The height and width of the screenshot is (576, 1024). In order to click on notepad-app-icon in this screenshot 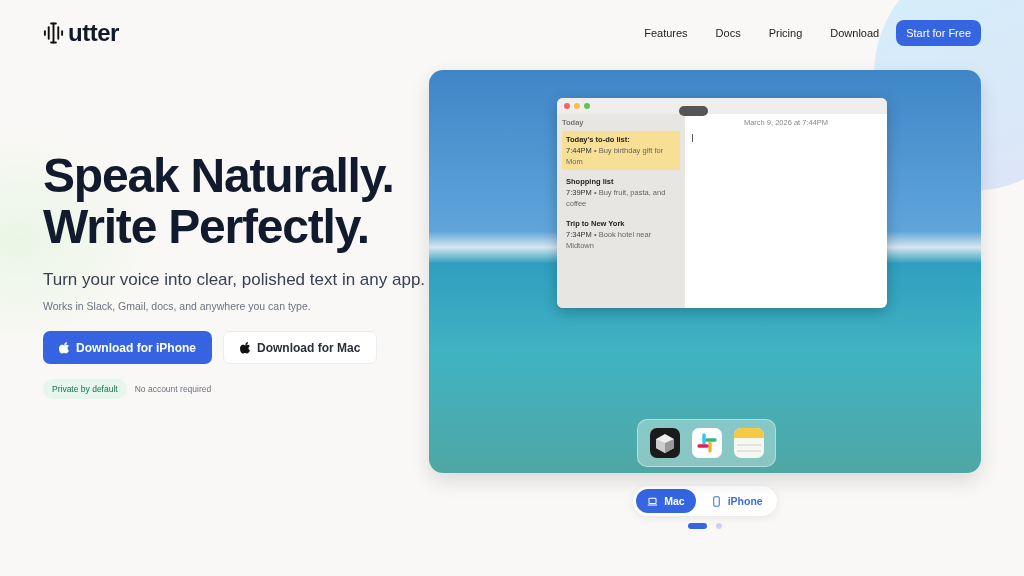, I will do `click(748, 443)`.